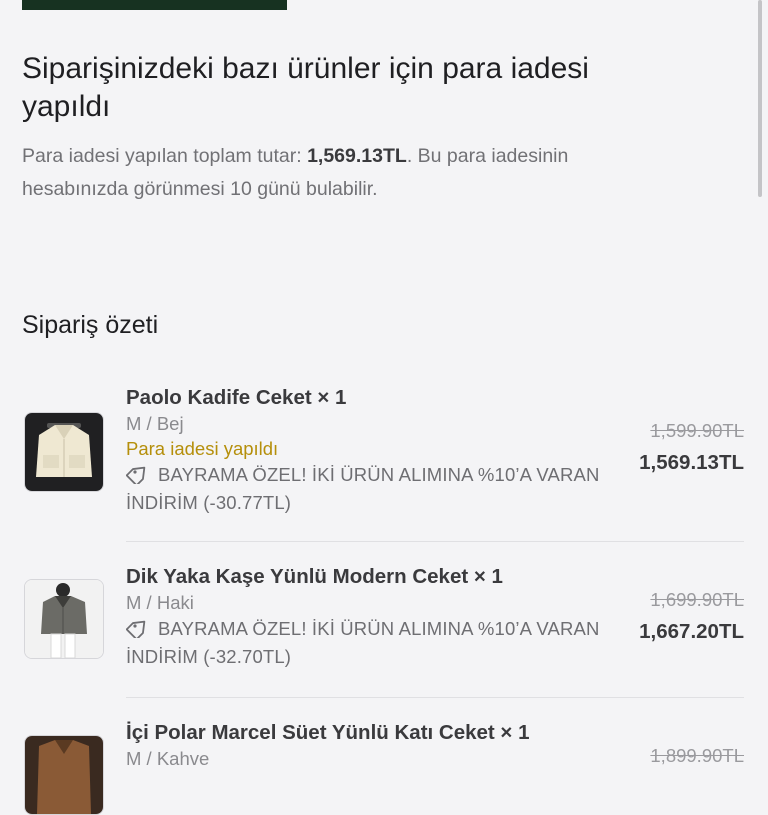  I want to click on price-block: 1,899.90TL, so click(697, 756).